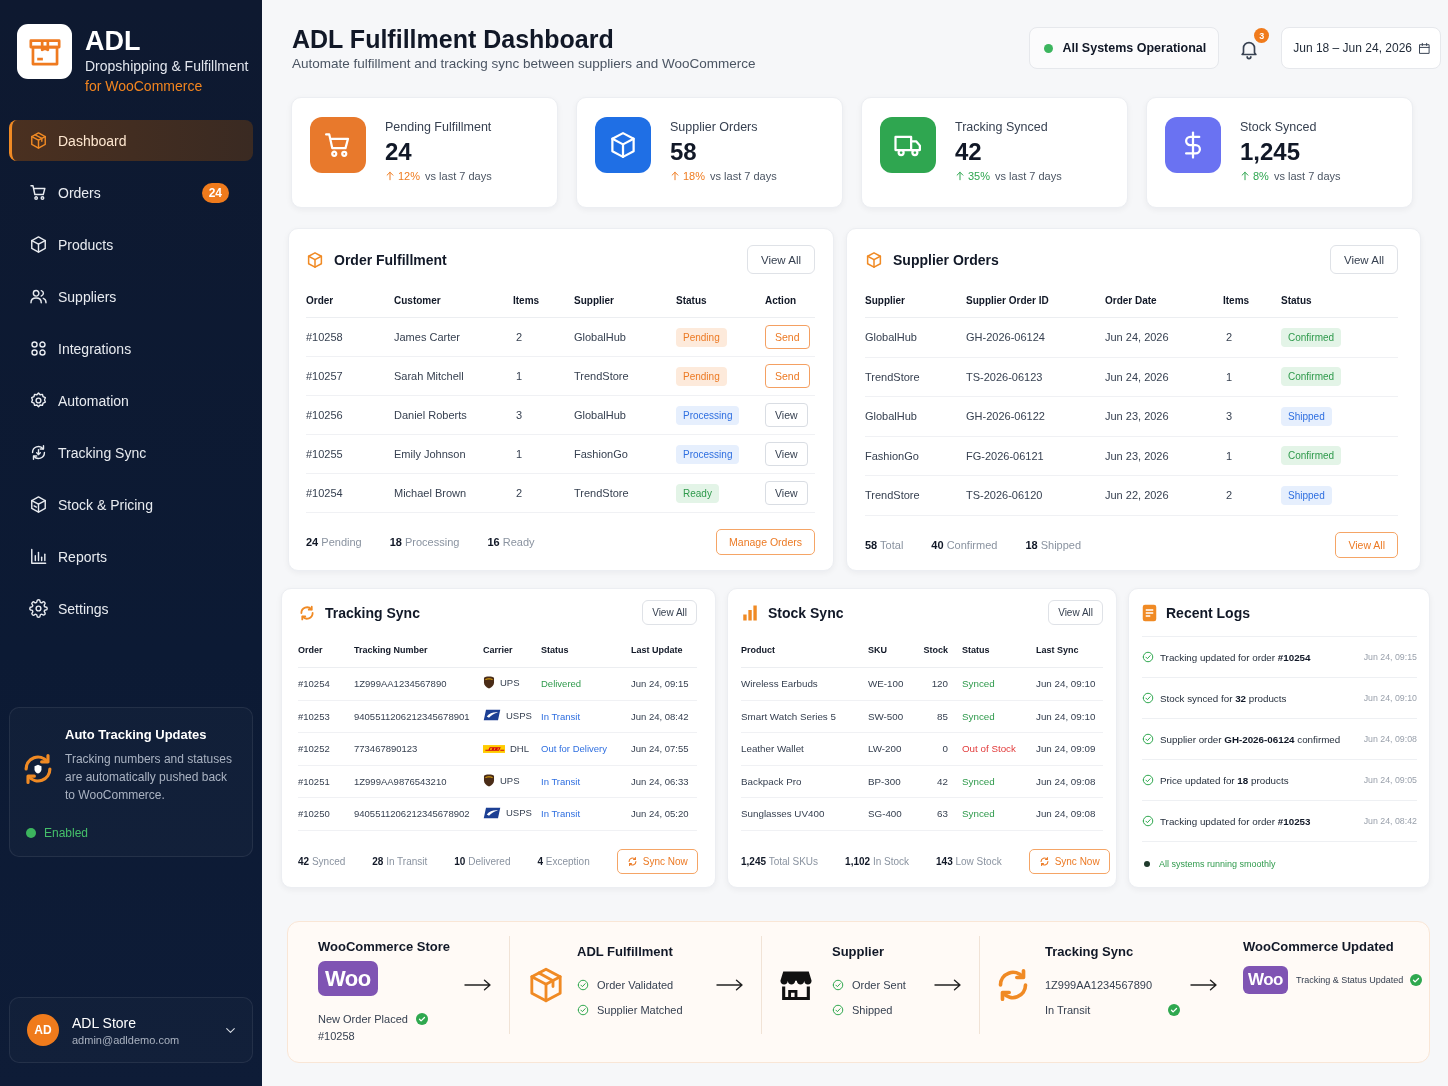 The image size is (1448, 1086). I want to click on nav-item: Stock & Pricing, so click(131, 504).